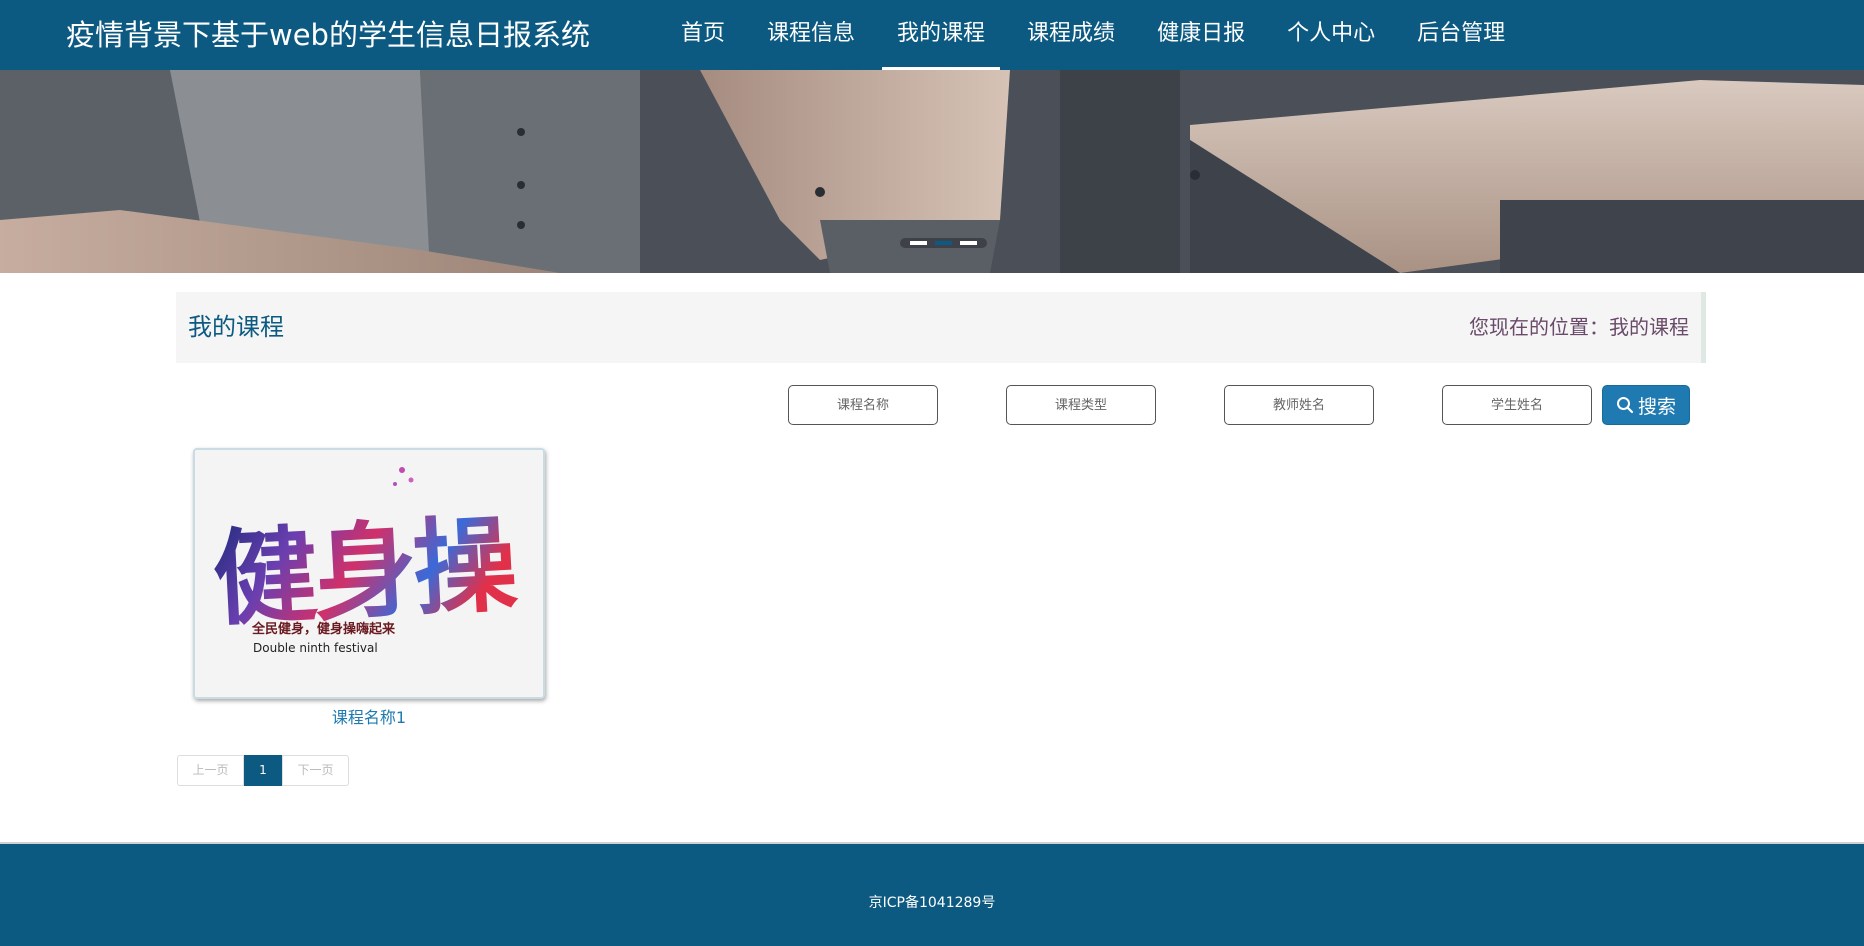 This screenshot has height=946, width=1864. Describe the element at coordinates (1081, 405) in the screenshot. I see `course-type-input` at that location.